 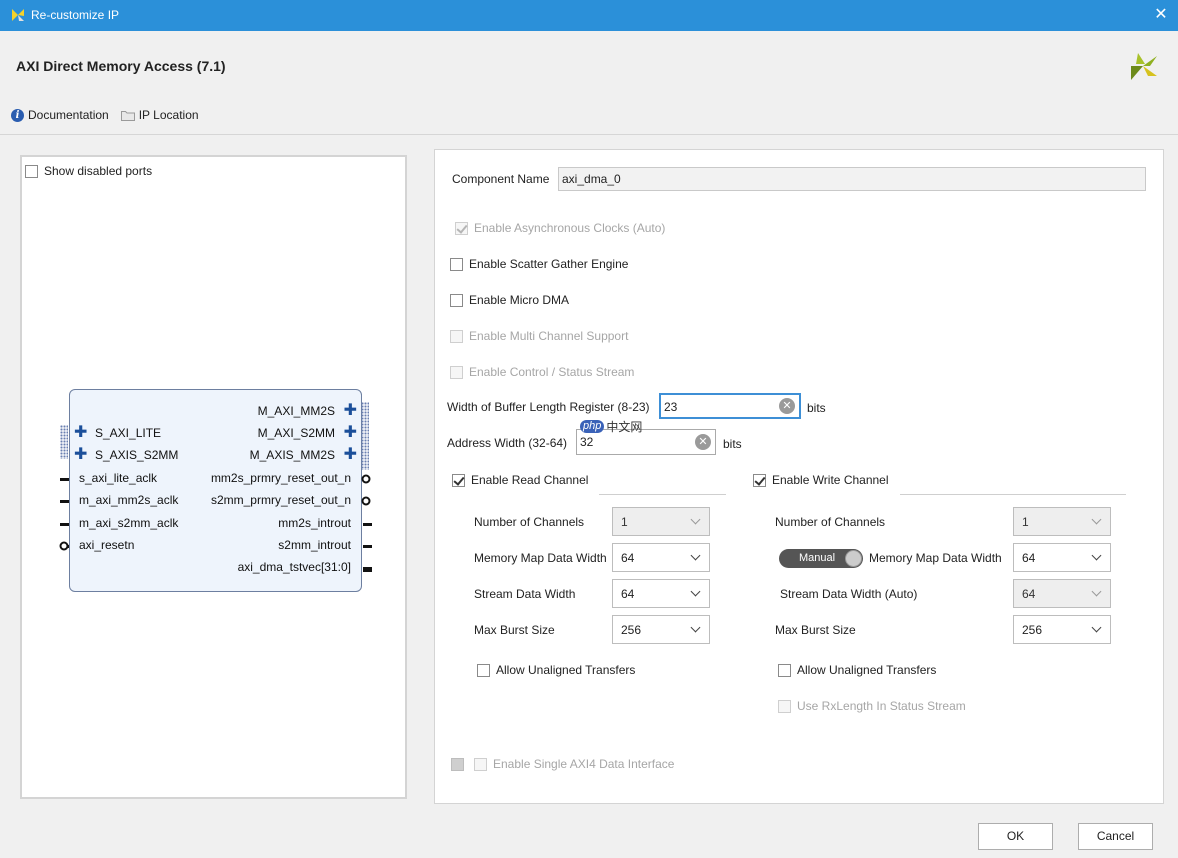 I want to click on enable-write-channel-option: Enable Write Channel, so click(x=821, y=480).